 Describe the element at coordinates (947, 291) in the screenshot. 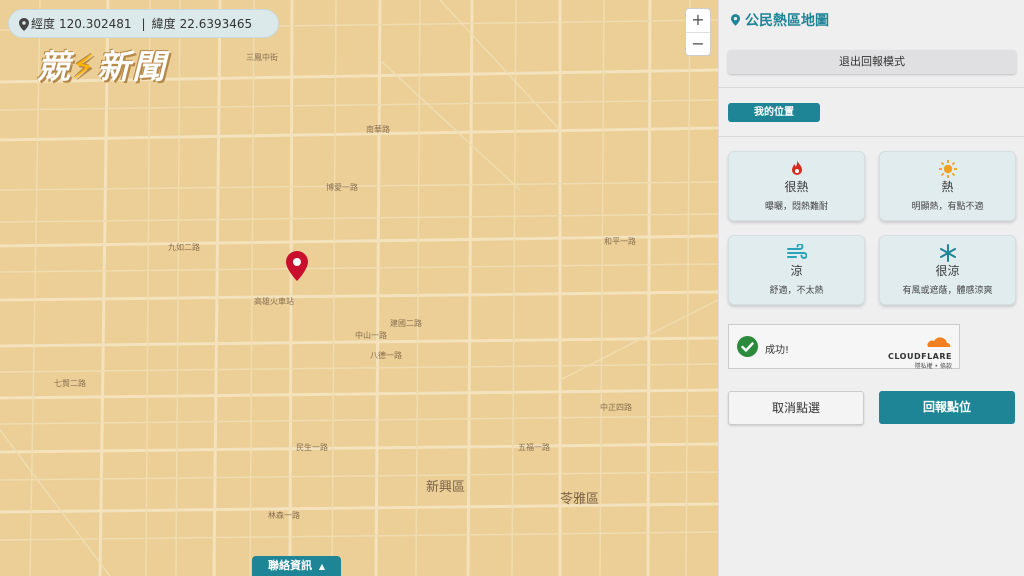

I see `option-desc: 有風或遮蔭，體感涼爽` at that location.